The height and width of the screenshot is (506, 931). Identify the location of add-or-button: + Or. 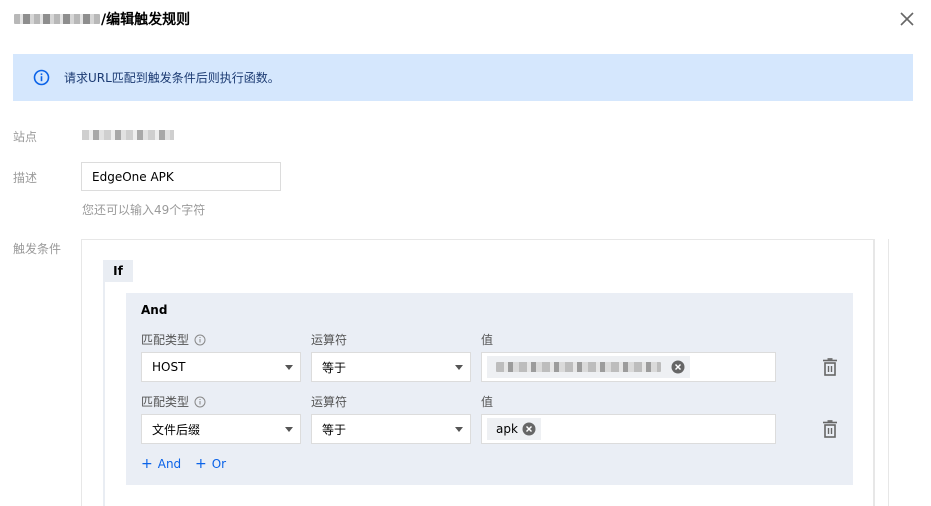
(210, 464).